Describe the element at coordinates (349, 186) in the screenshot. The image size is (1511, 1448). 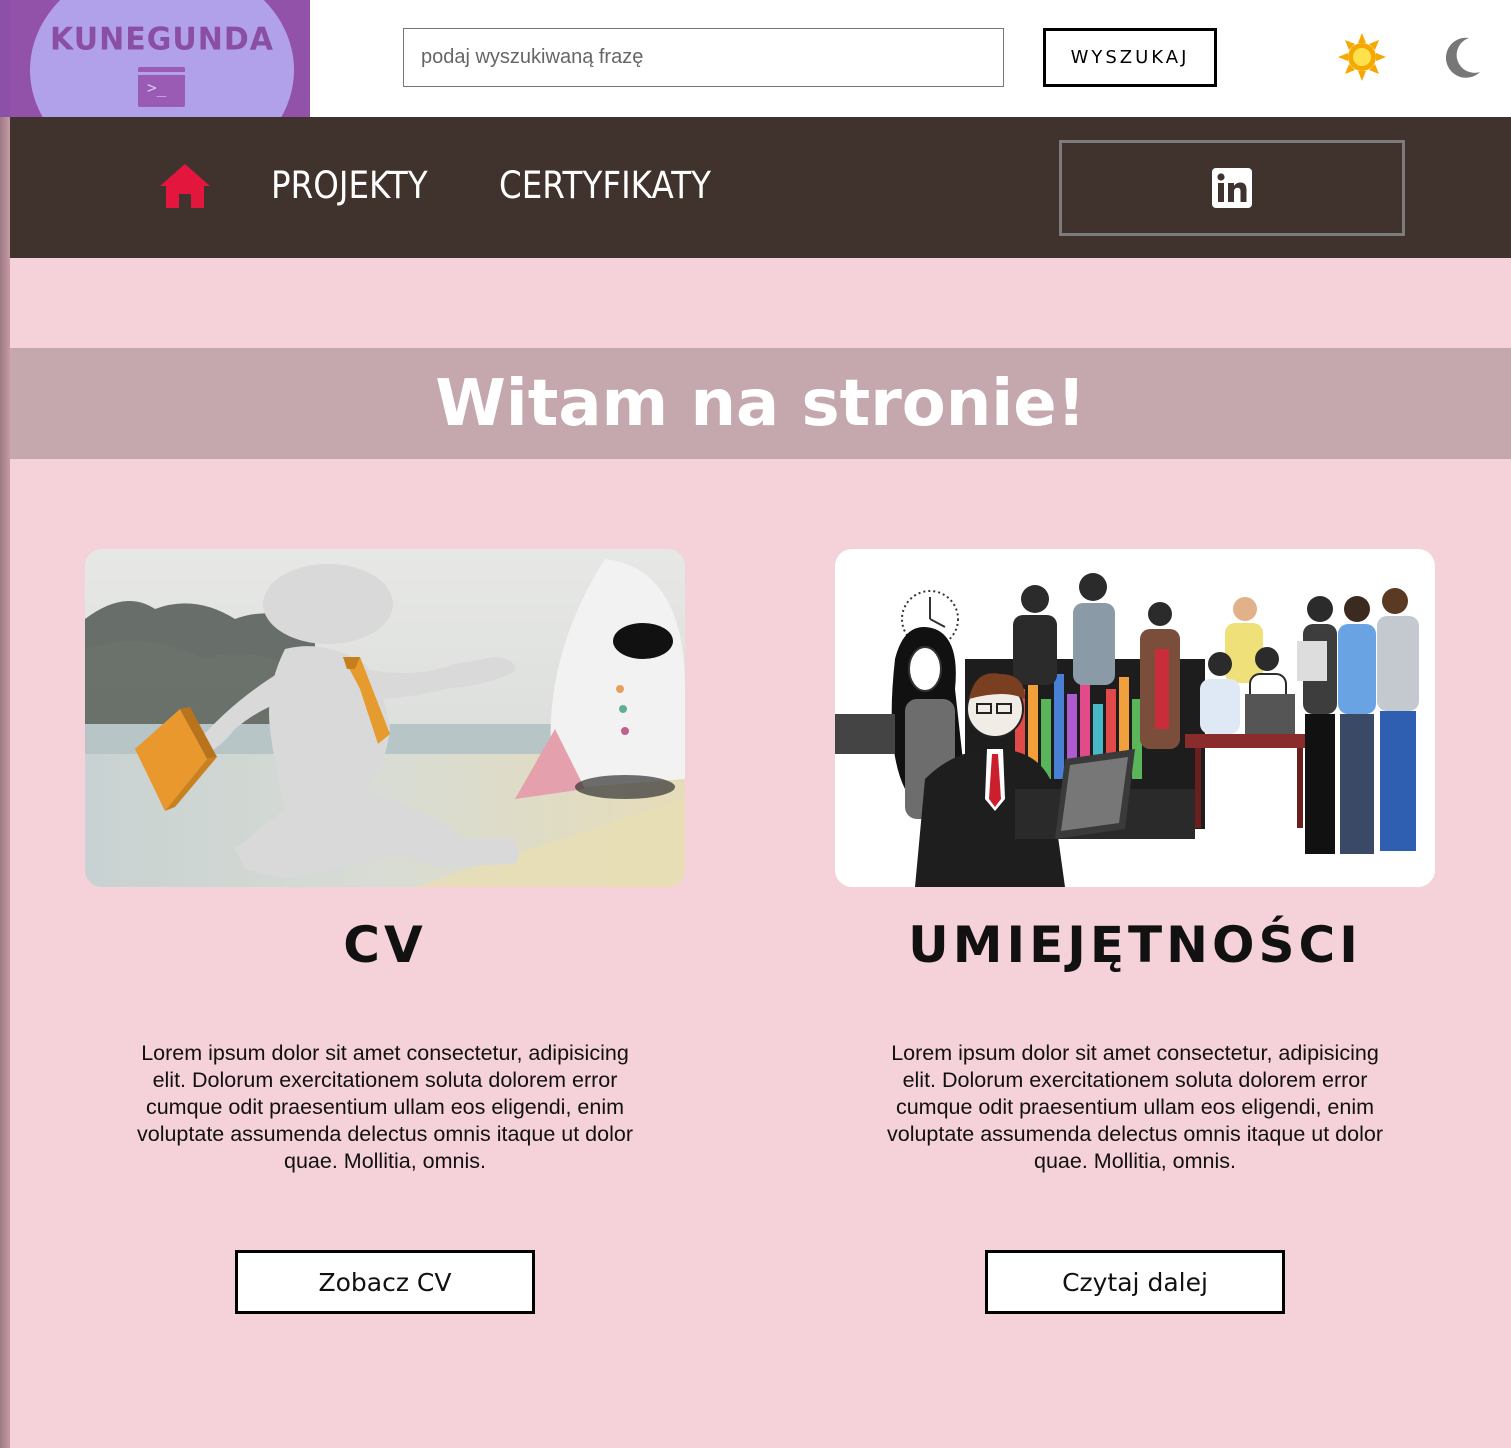
I see `nav-link-projekty: PROJEKTY` at that location.